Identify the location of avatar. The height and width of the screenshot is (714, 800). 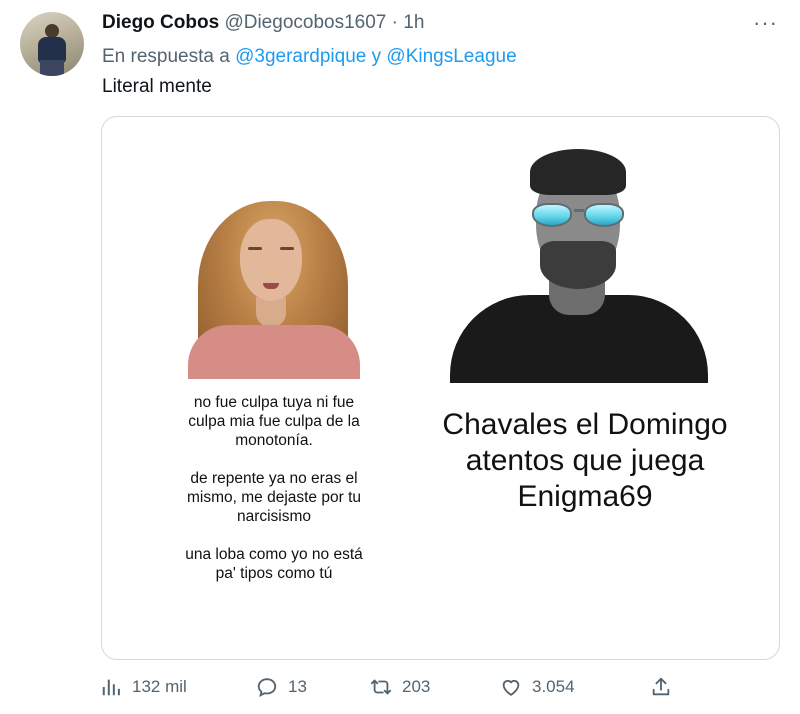
(52, 44).